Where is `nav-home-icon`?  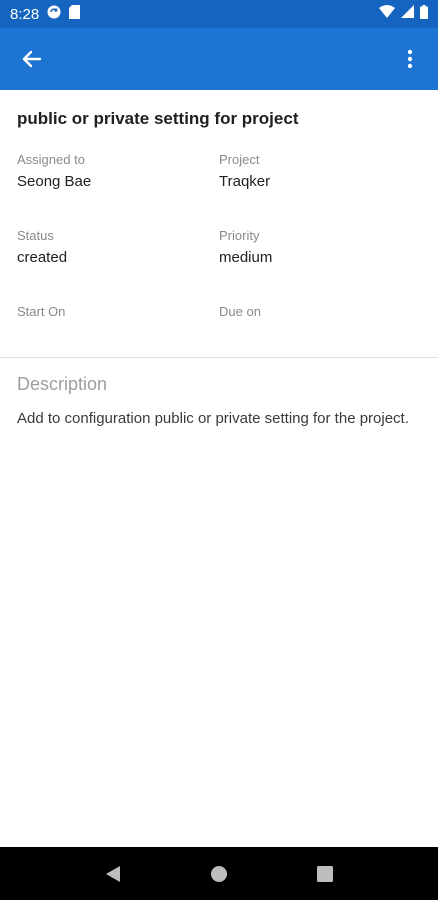 nav-home-icon is located at coordinates (219, 873).